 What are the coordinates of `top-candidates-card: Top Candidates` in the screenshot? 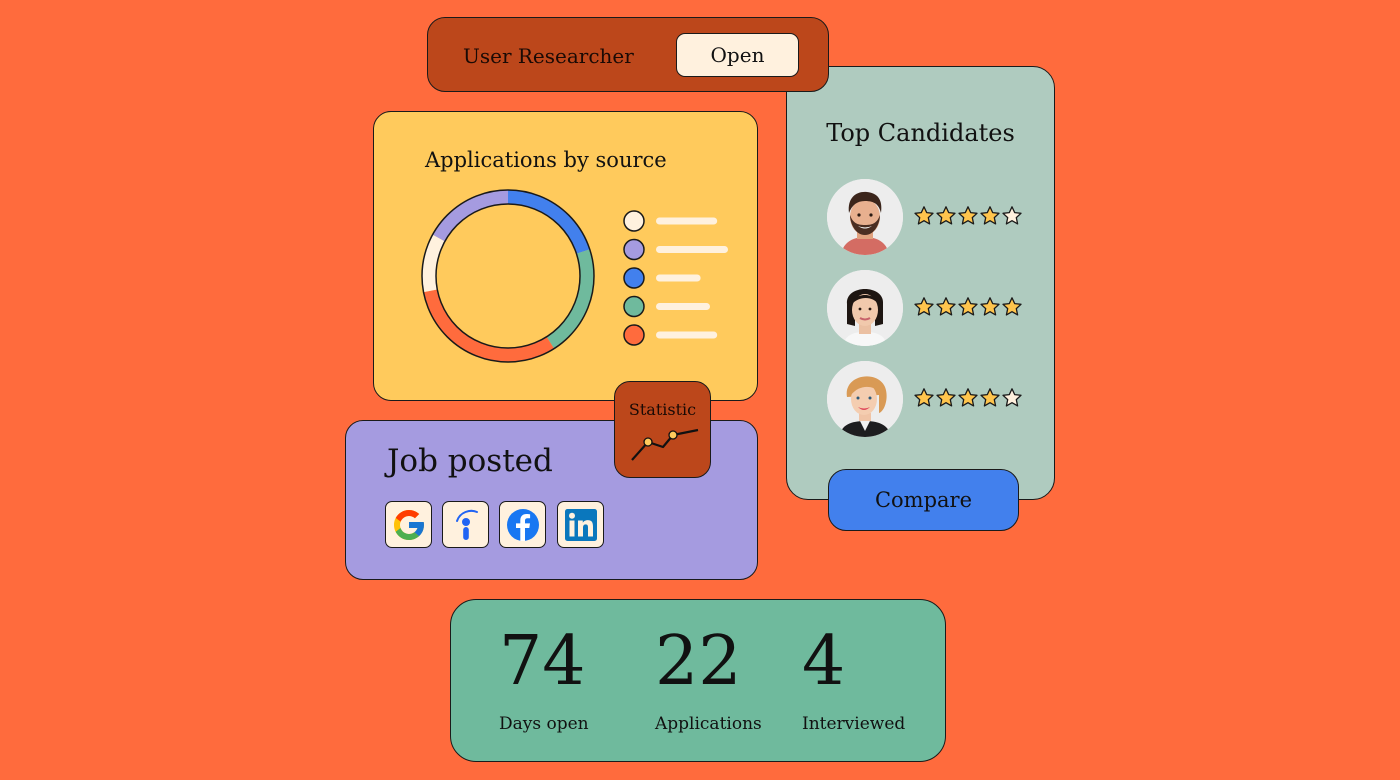 It's located at (920, 283).